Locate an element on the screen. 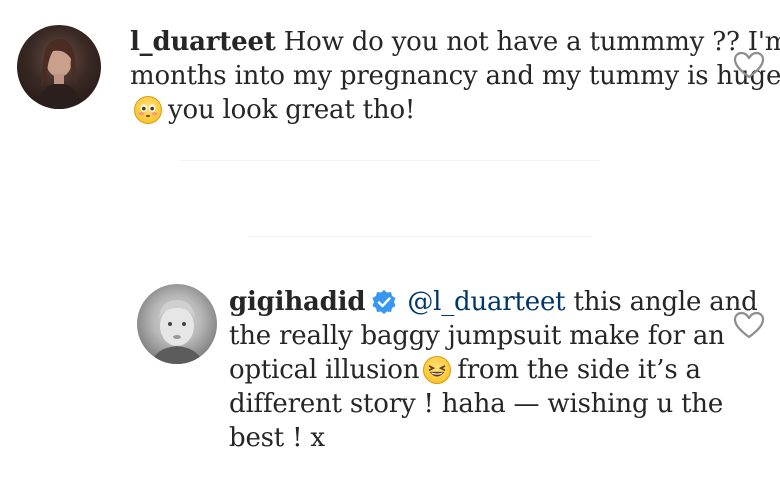  comment-line-3: you look great tho! is located at coordinates (455, 110).